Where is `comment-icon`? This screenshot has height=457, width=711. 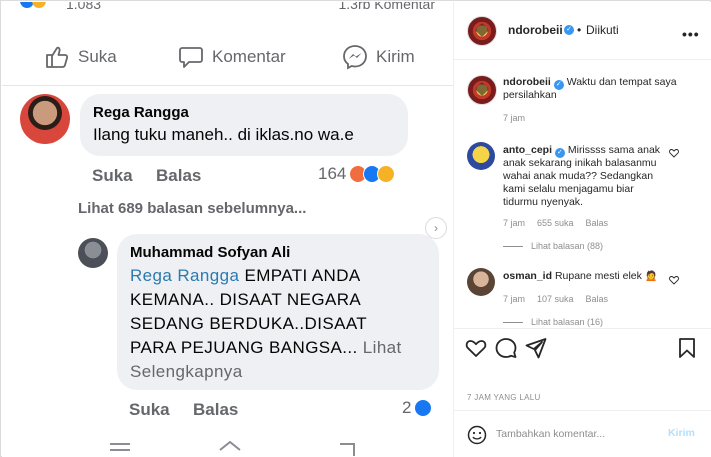
comment-icon is located at coordinates (506, 348).